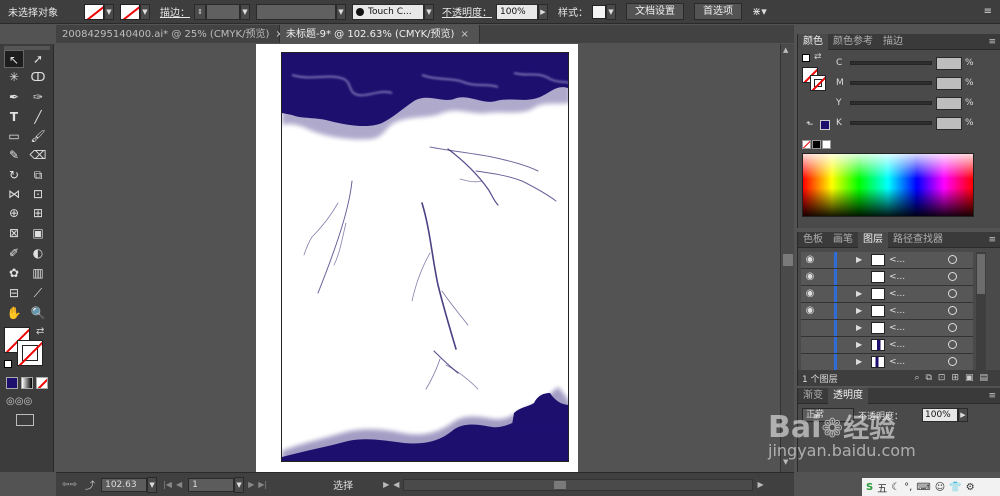  Describe the element at coordinates (380, 34) in the screenshot. I see `tab-document-2: 未标题-9* @ 102.63% (CMYK/预览) ×` at that location.